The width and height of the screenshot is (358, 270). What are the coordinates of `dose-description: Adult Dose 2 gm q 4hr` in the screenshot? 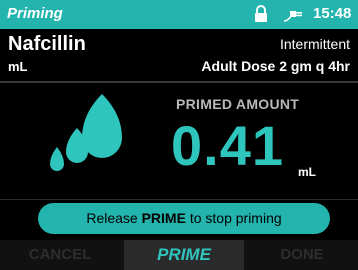 It's located at (275, 66).